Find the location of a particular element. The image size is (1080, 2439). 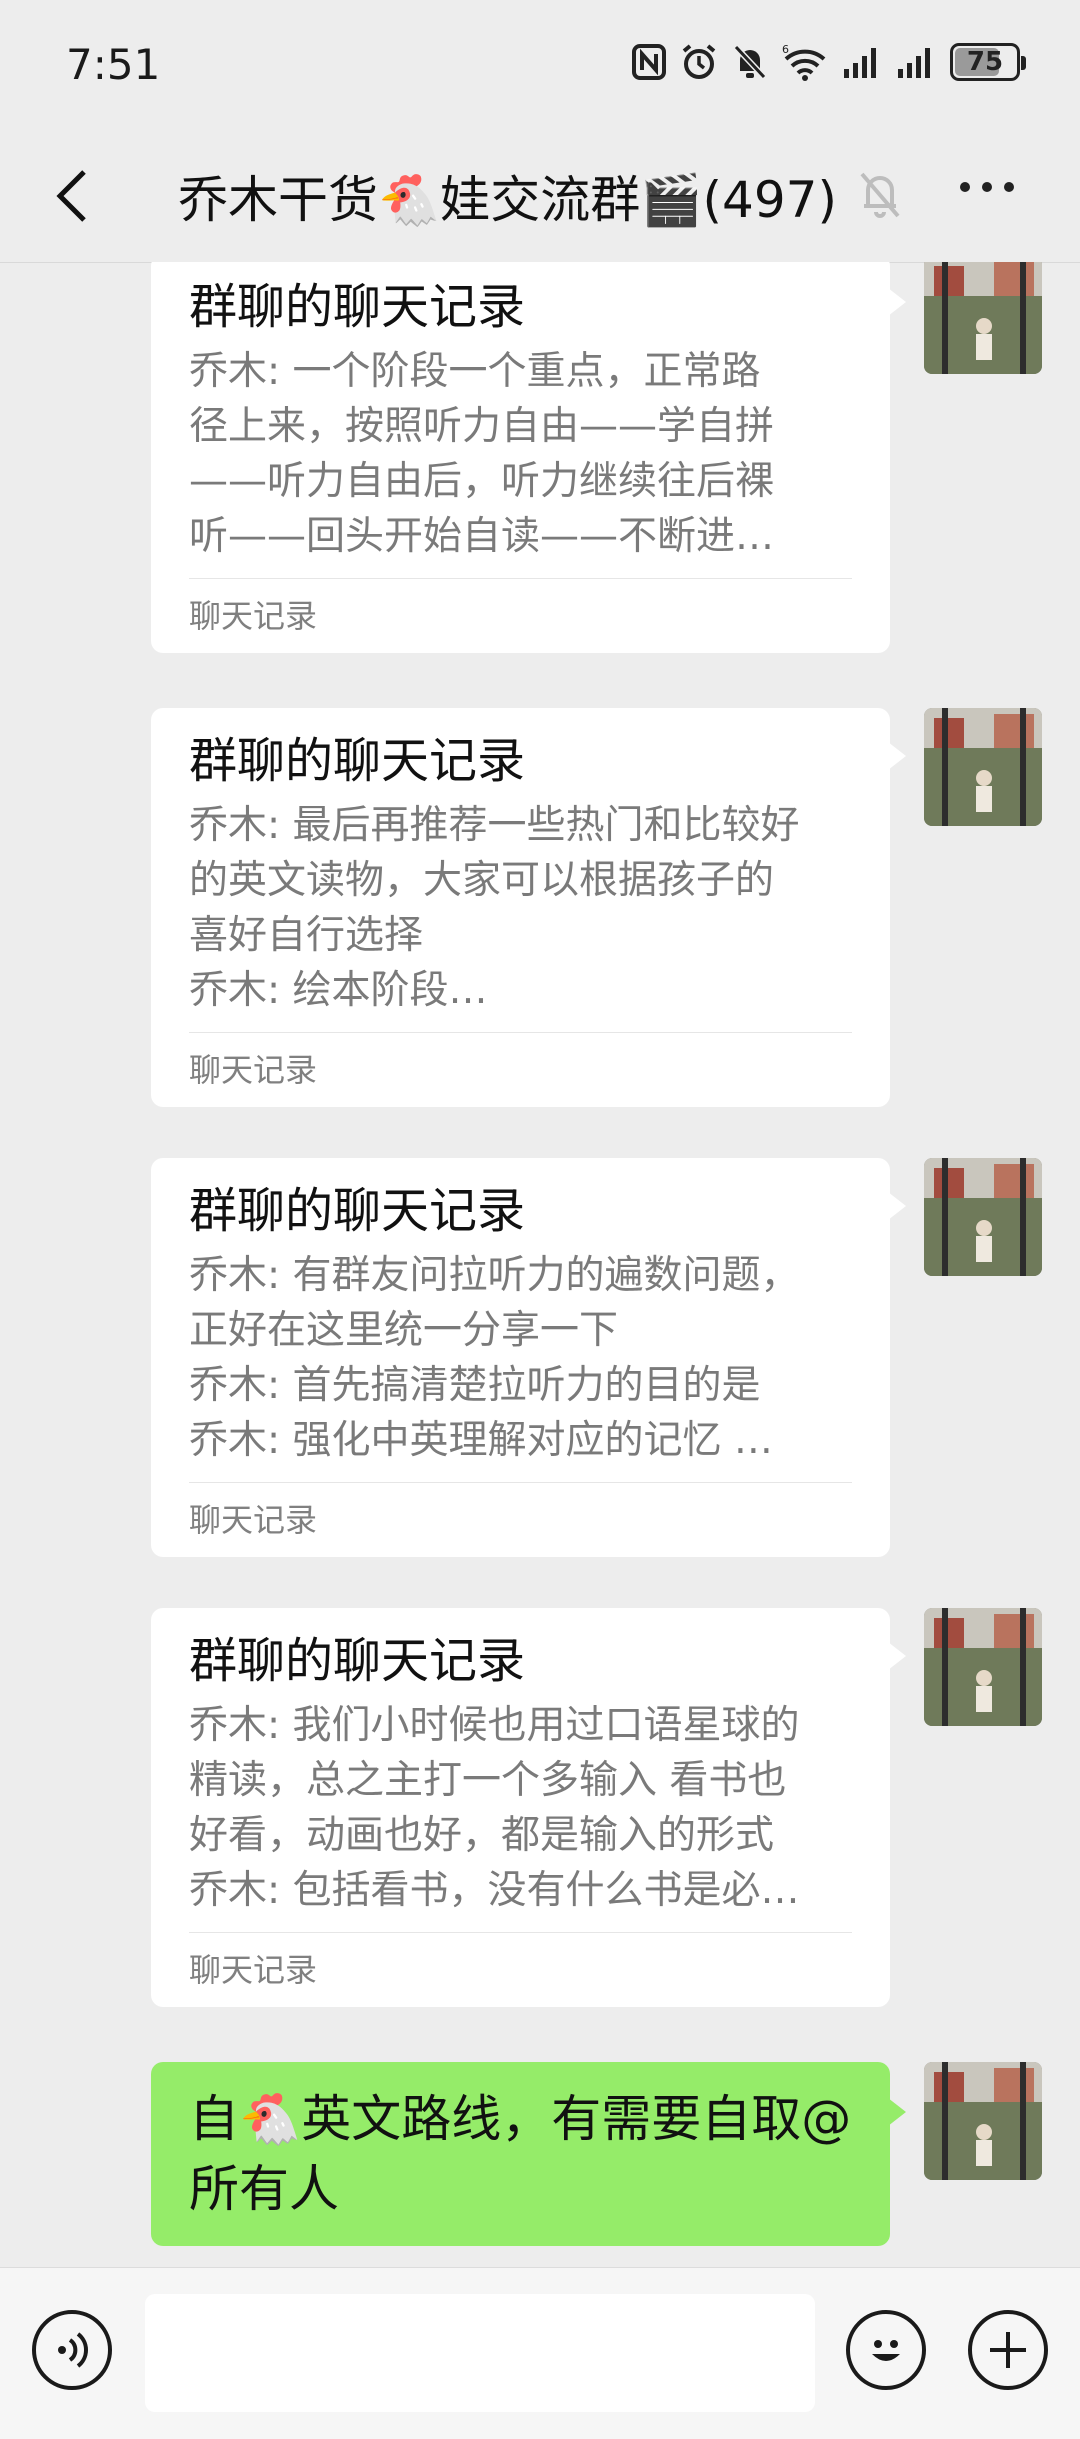

more-button is located at coordinates (987, 187).